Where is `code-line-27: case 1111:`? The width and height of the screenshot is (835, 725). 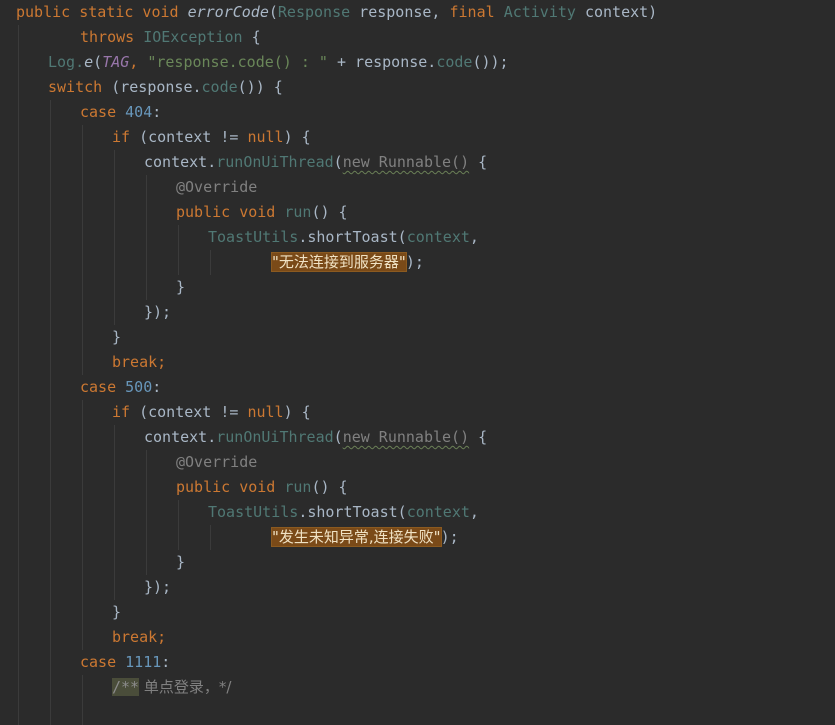 code-line-27: case 1111: is located at coordinates (125, 662).